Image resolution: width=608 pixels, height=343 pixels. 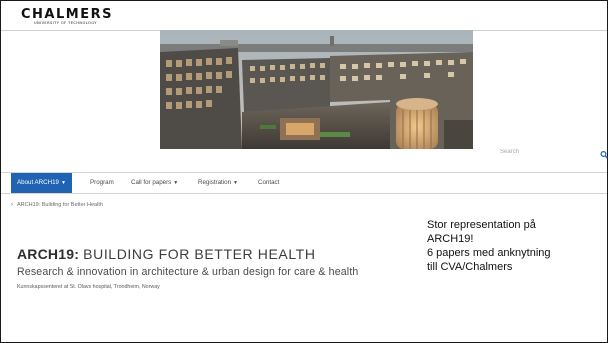 I want to click on breadcrumb: › ARCH19: Building for Better Health, so click(x=57, y=205).